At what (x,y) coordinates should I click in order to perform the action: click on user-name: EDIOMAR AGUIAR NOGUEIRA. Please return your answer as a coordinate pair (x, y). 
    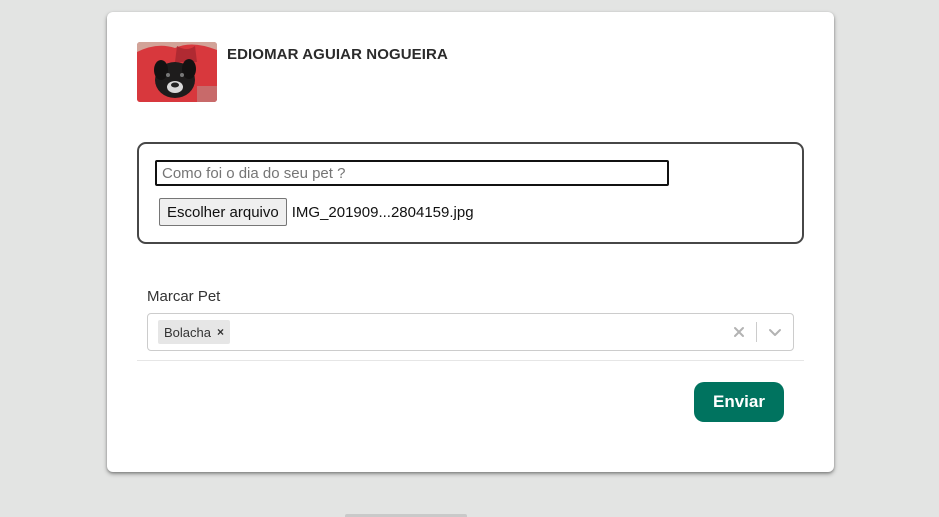
    Looking at the image, I should click on (337, 54).